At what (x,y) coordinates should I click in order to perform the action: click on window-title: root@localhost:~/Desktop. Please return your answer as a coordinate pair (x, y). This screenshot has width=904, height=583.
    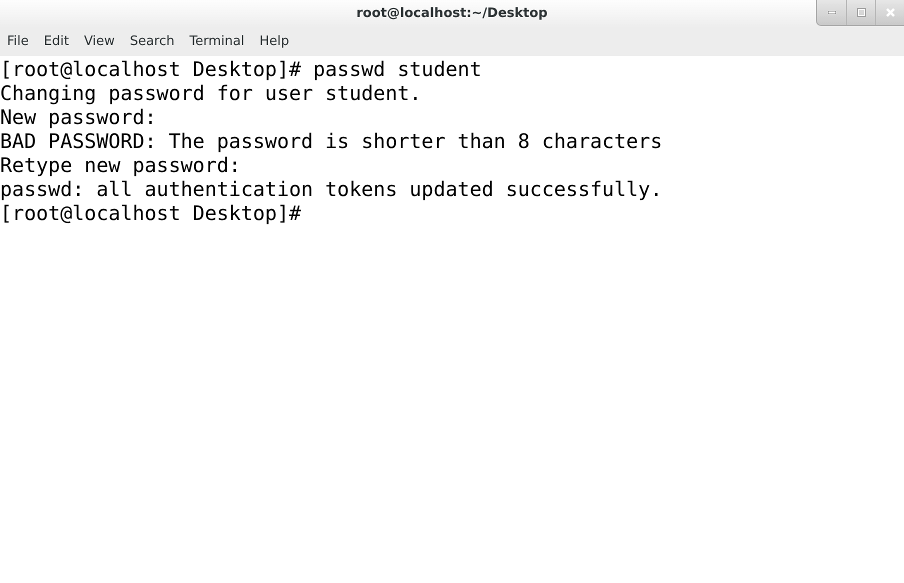
    Looking at the image, I should click on (452, 13).